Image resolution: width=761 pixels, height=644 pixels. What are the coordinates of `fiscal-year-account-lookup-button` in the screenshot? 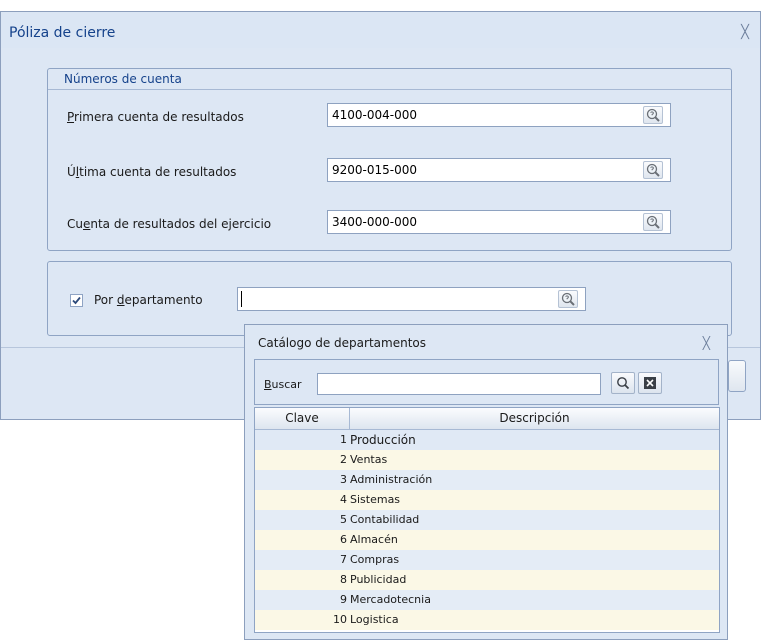 It's located at (653, 222).